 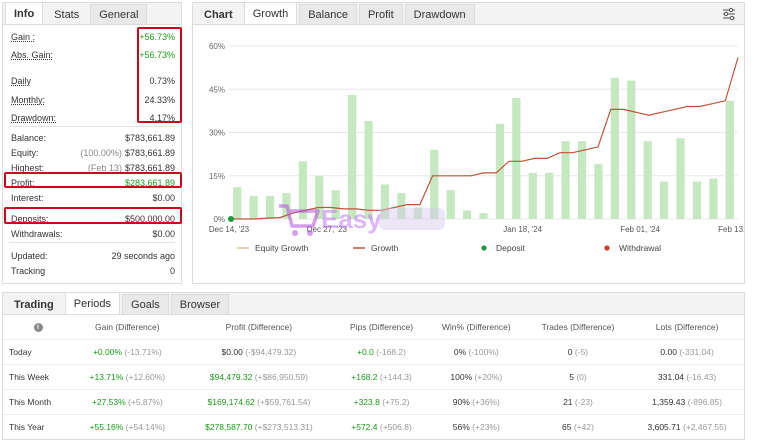 What do you see at coordinates (150, 138) in the screenshot?
I see `stat-value: $783,661.89` at bounding box center [150, 138].